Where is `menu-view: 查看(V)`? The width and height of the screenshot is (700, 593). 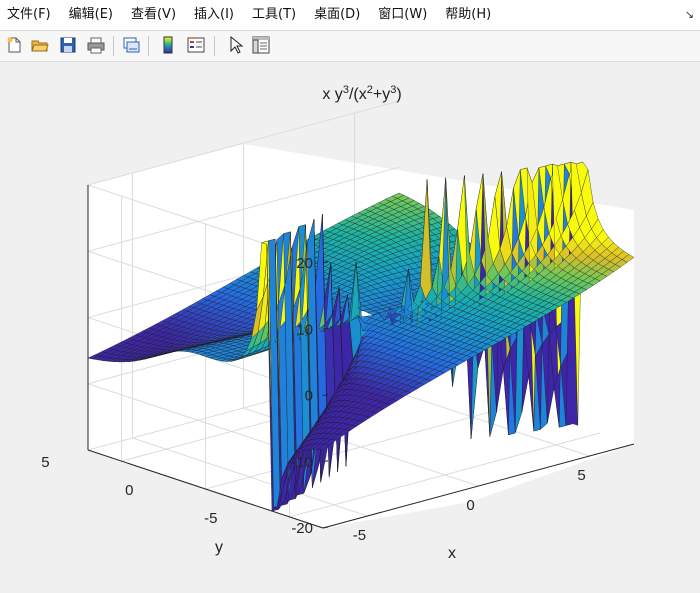 menu-view: 查看(V) is located at coordinates (153, 15).